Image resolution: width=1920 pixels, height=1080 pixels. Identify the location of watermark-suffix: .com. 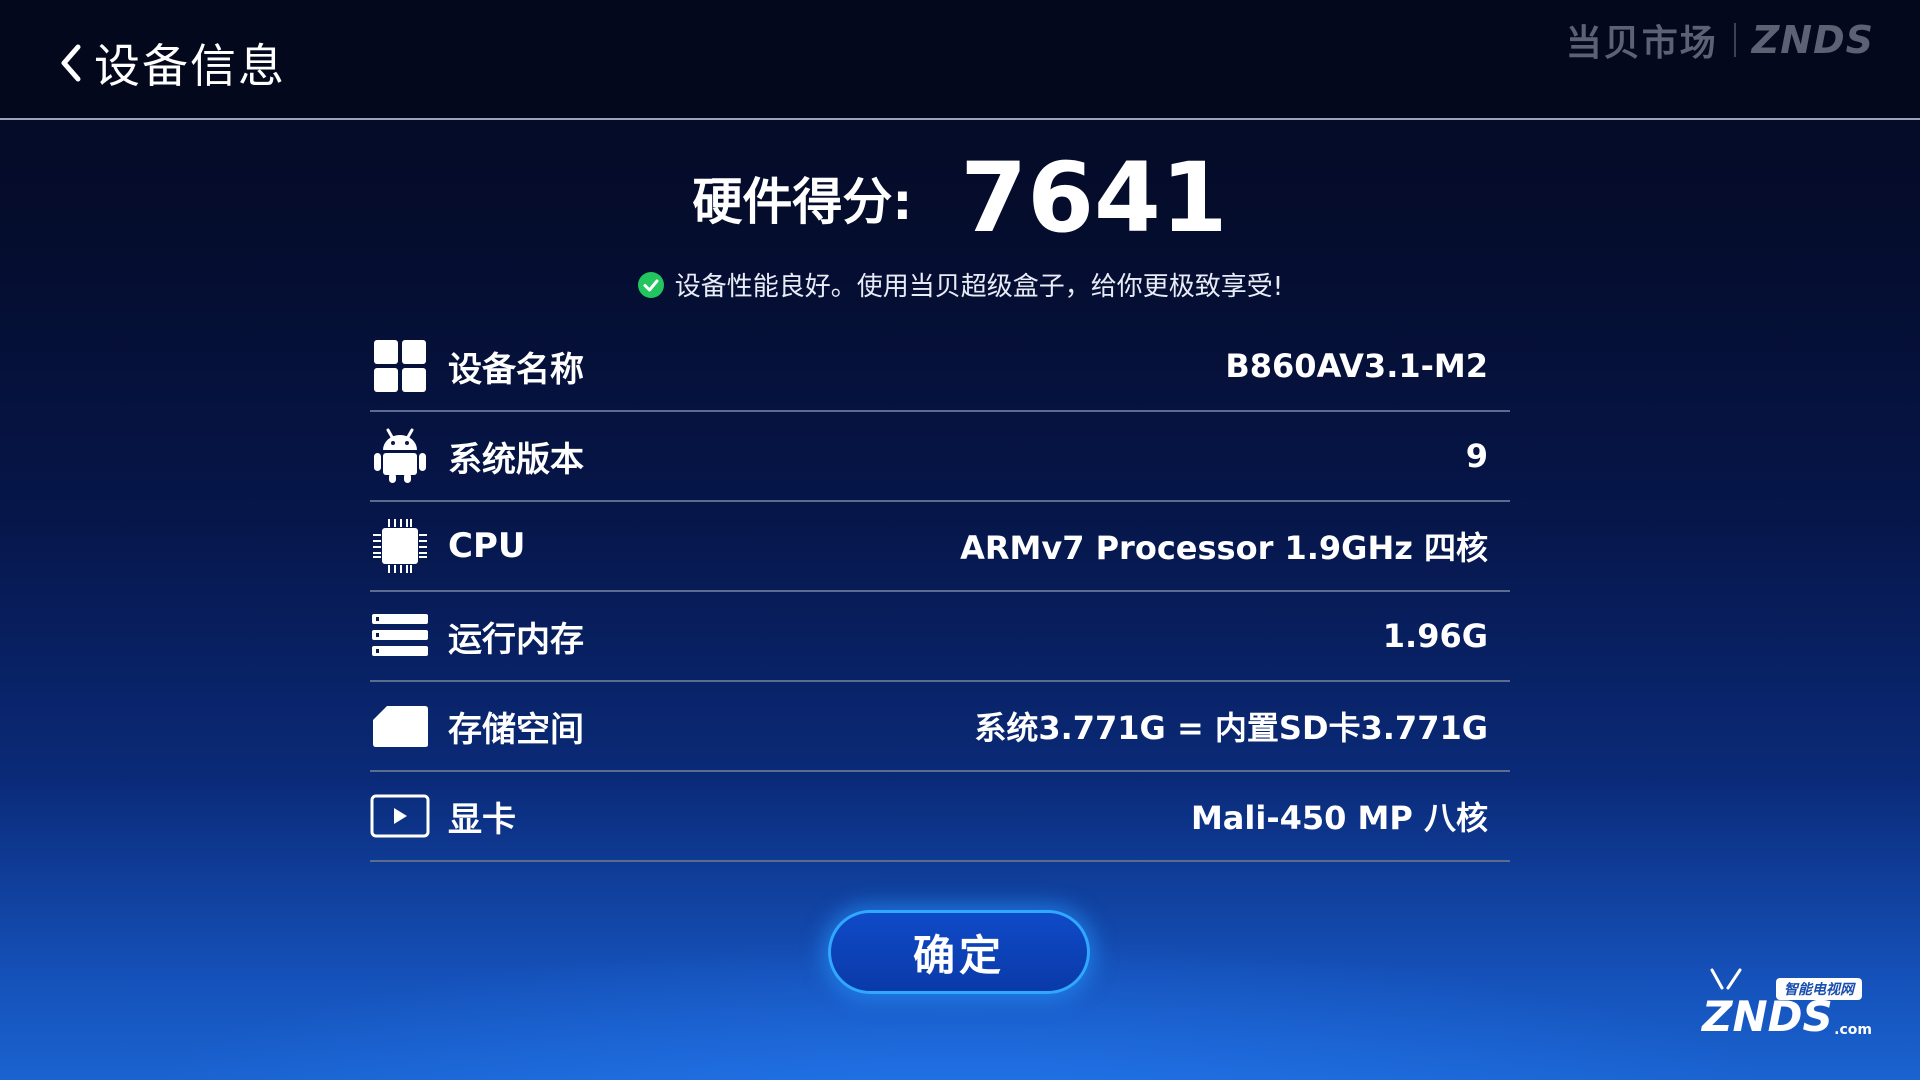
(1853, 1030).